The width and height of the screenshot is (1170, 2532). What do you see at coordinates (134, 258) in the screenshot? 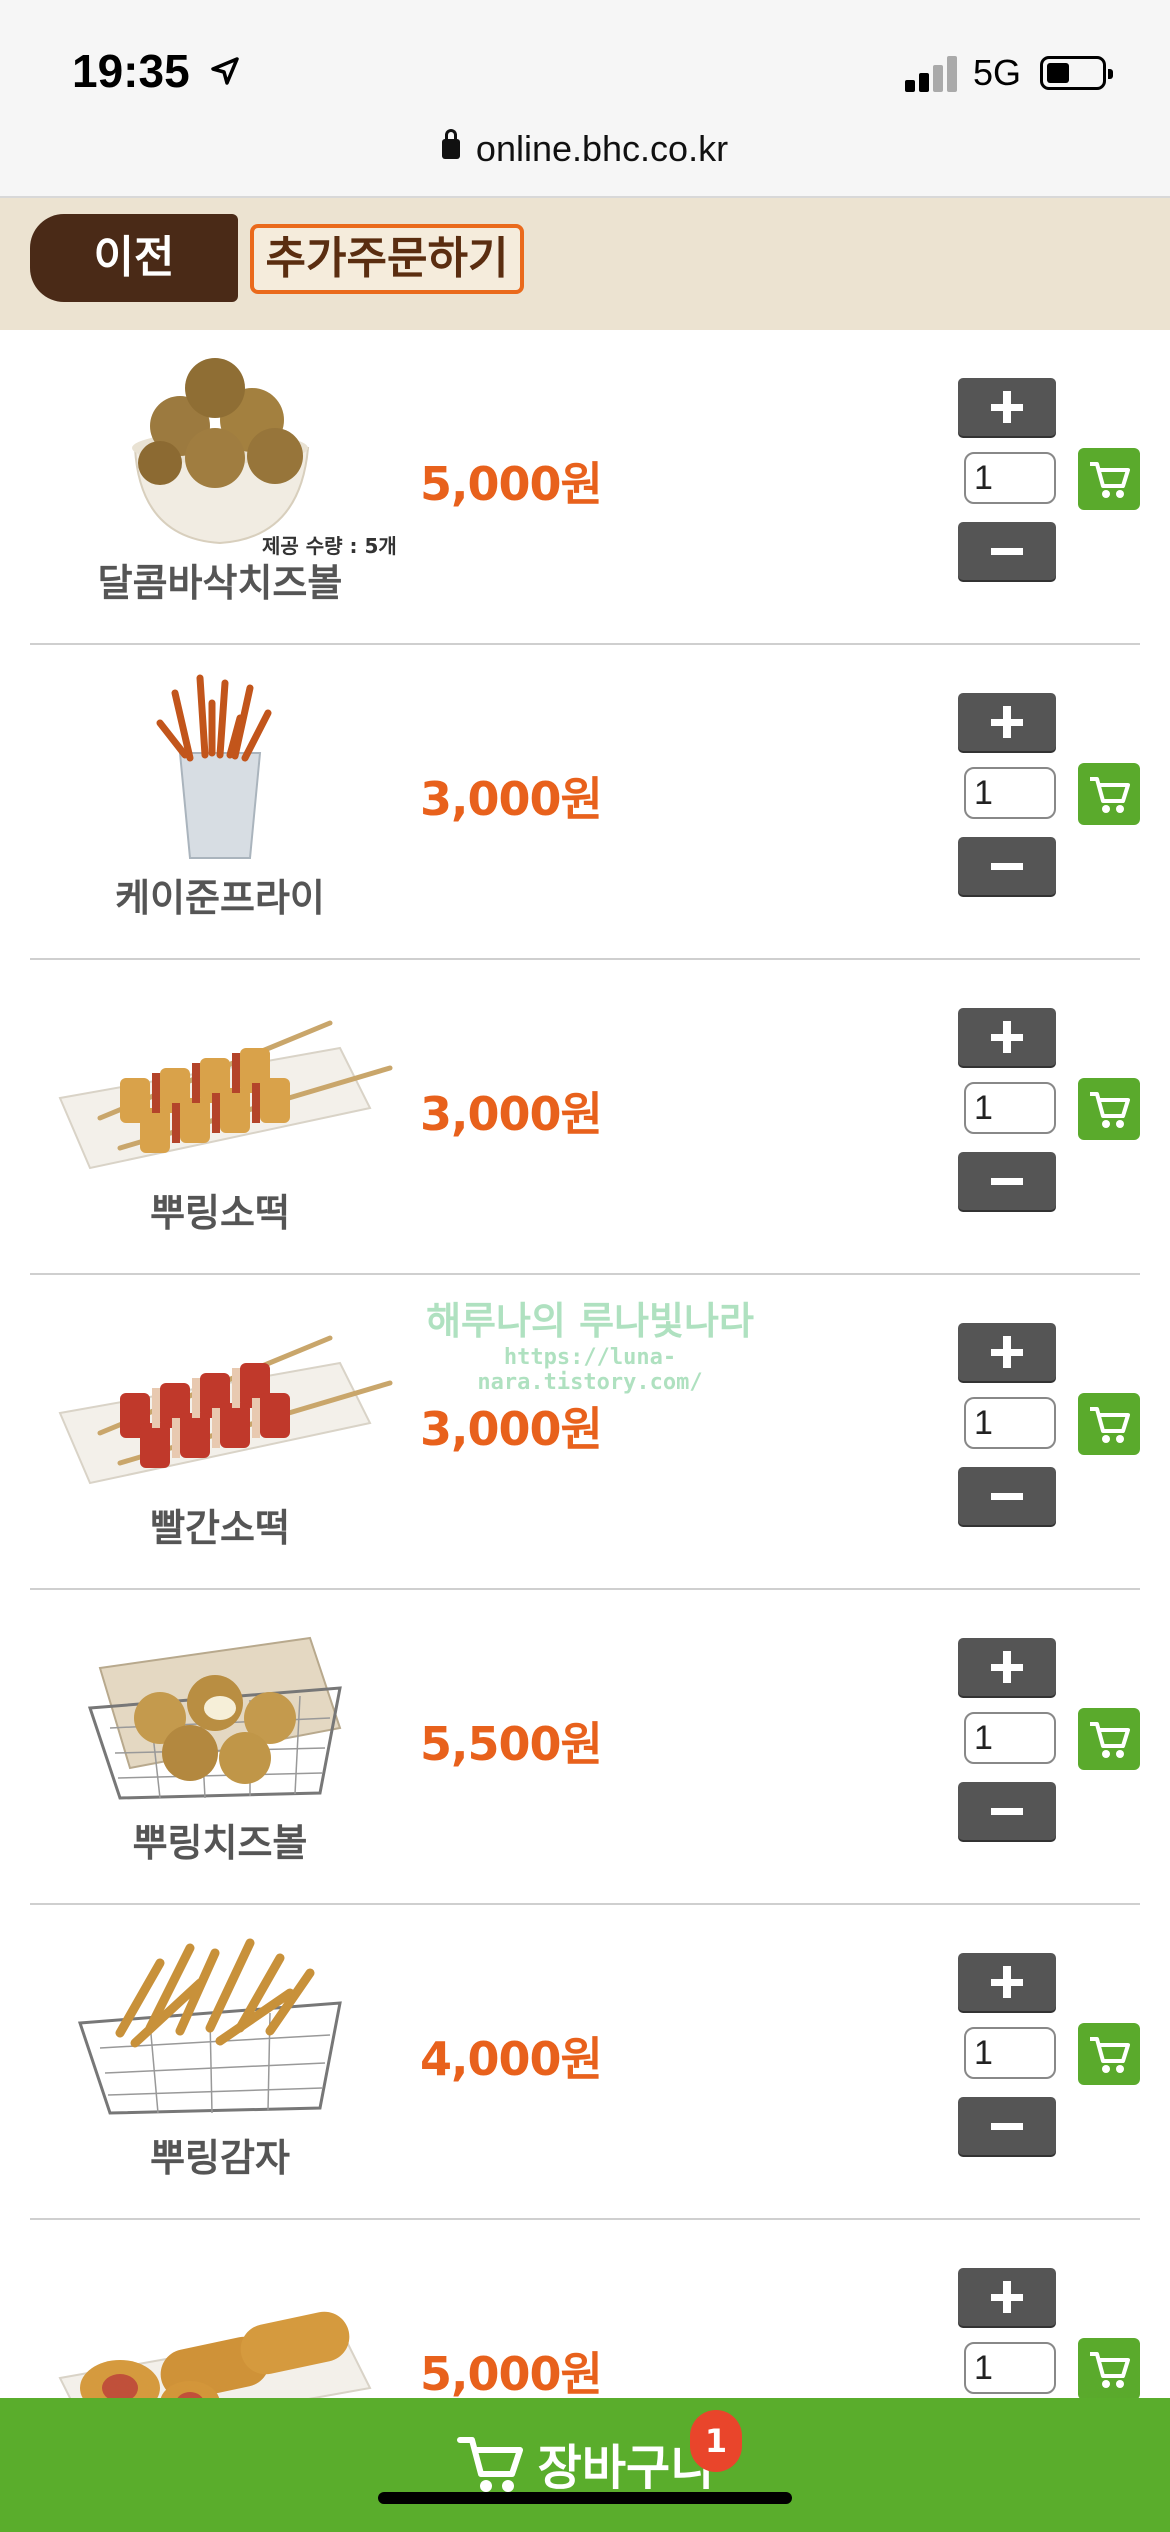
I see `prev-button: 이전` at bounding box center [134, 258].